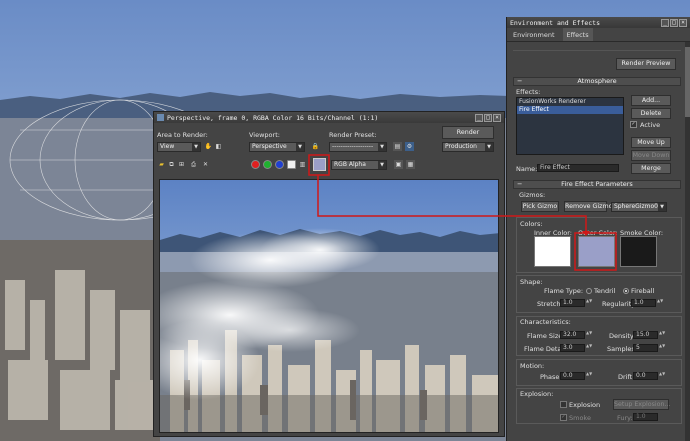 Image resolution: width=690 pixels, height=441 pixels. What do you see at coordinates (625, 418) in the screenshot?
I see `fury-label: Fury:` at bounding box center [625, 418].